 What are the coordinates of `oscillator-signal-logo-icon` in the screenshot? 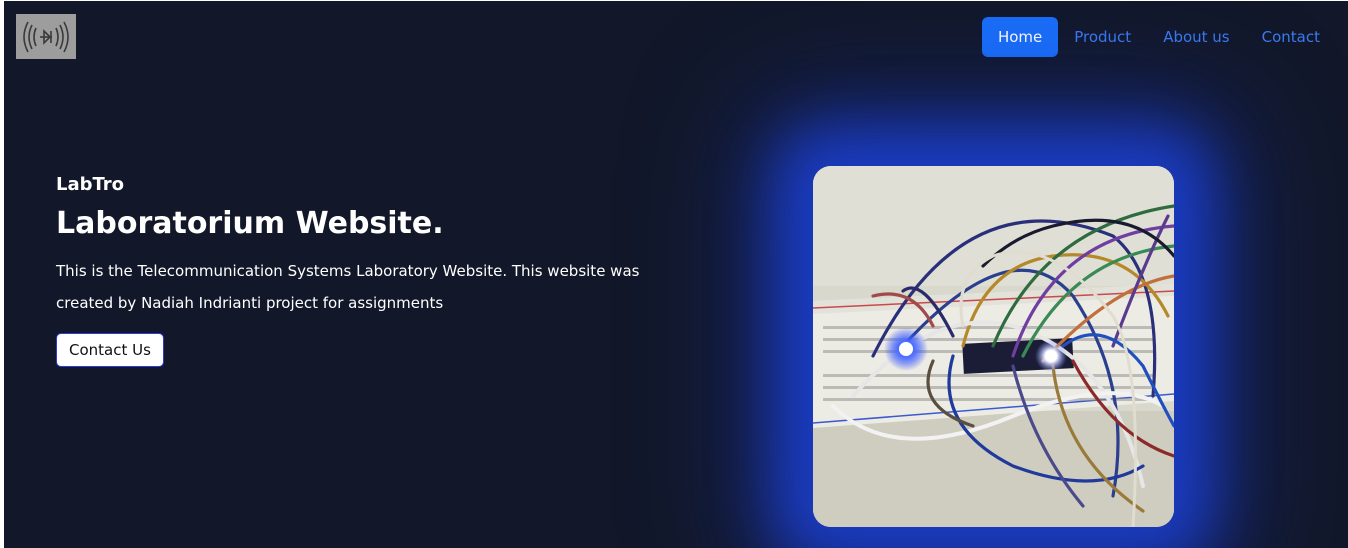 It's located at (46, 36).